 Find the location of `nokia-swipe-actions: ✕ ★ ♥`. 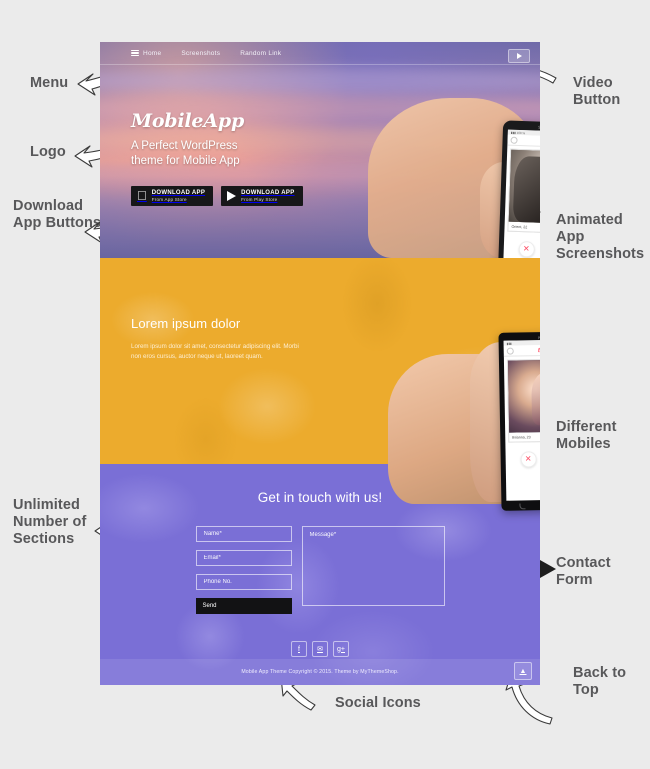

nokia-swipe-actions: ✕ ★ ♥ is located at coordinates (522, 456).